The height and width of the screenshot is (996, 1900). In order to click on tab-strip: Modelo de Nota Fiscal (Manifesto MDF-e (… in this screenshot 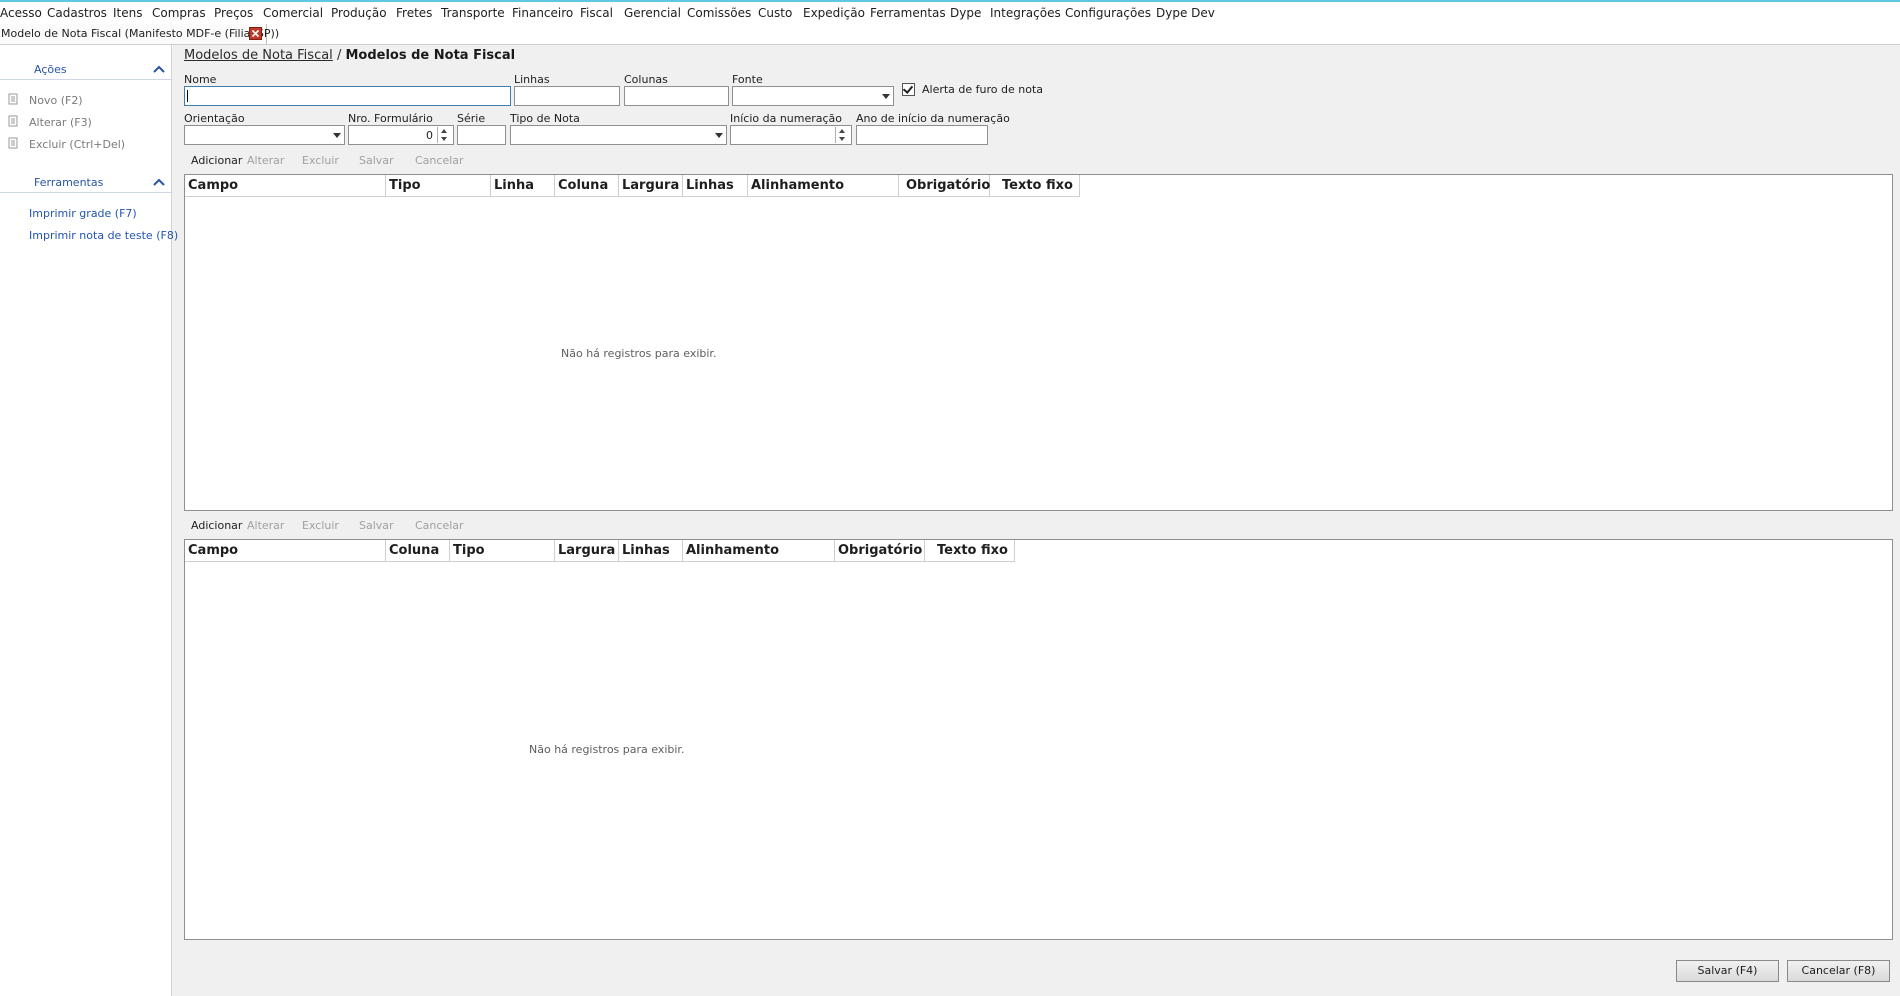, I will do `click(950, 34)`.